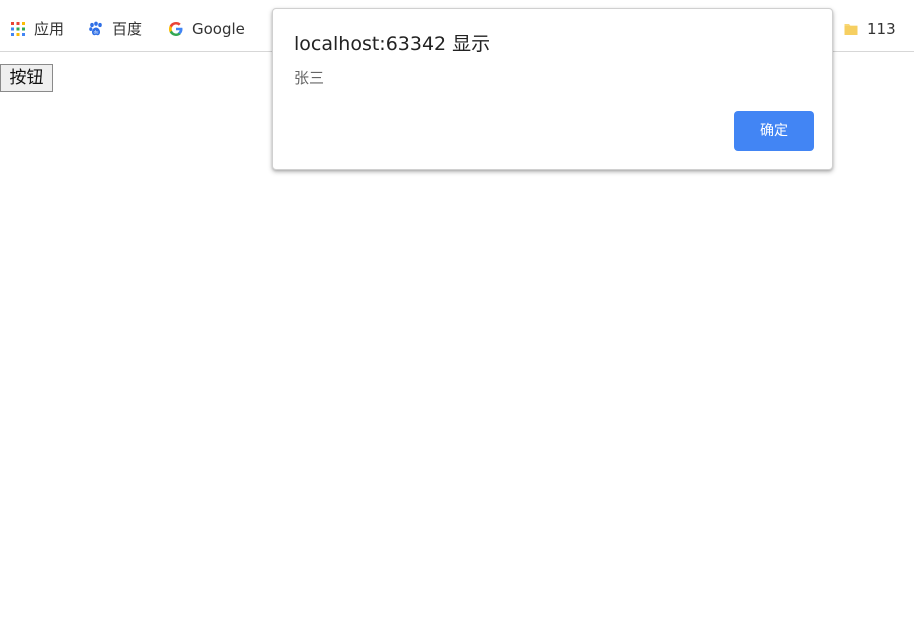  What do you see at coordinates (176, 29) in the screenshot?
I see `google-g-icon` at bounding box center [176, 29].